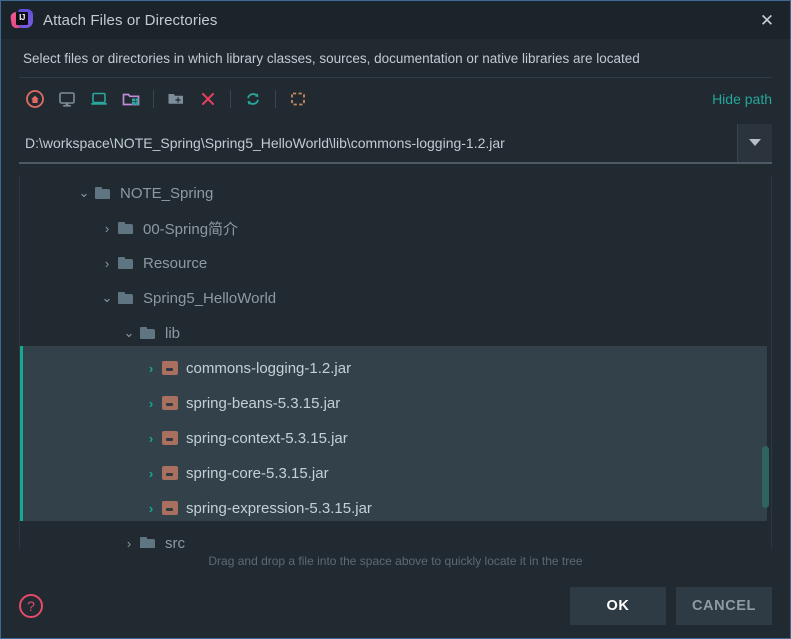  I want to click on tree-row-label: spring-core-5.3.15.jar, so click(257, 473).